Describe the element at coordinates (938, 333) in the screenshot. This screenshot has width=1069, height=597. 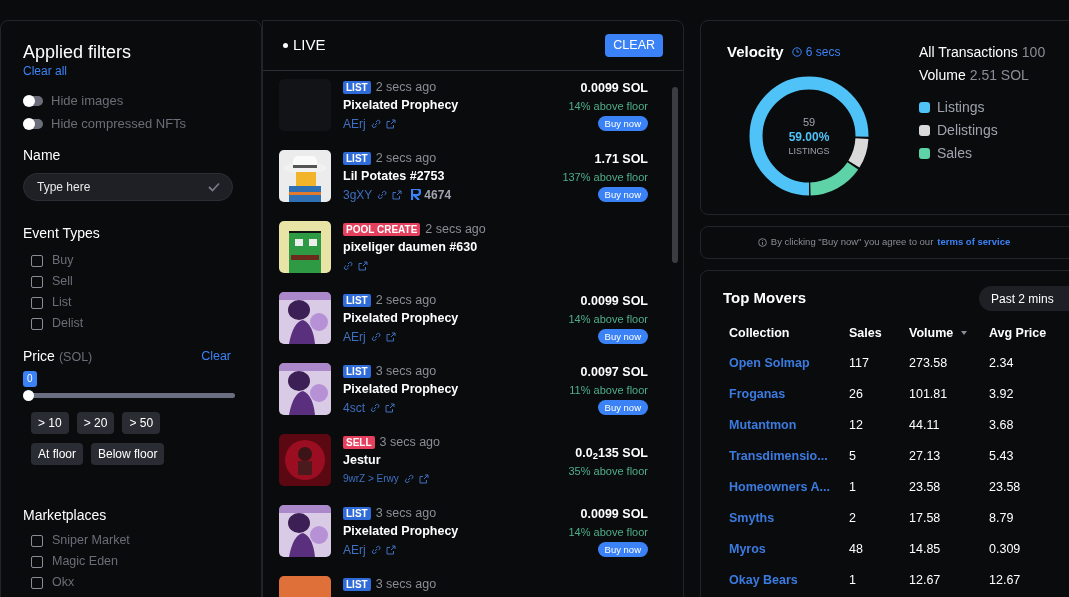
I see `column-header: Volume` at that location.